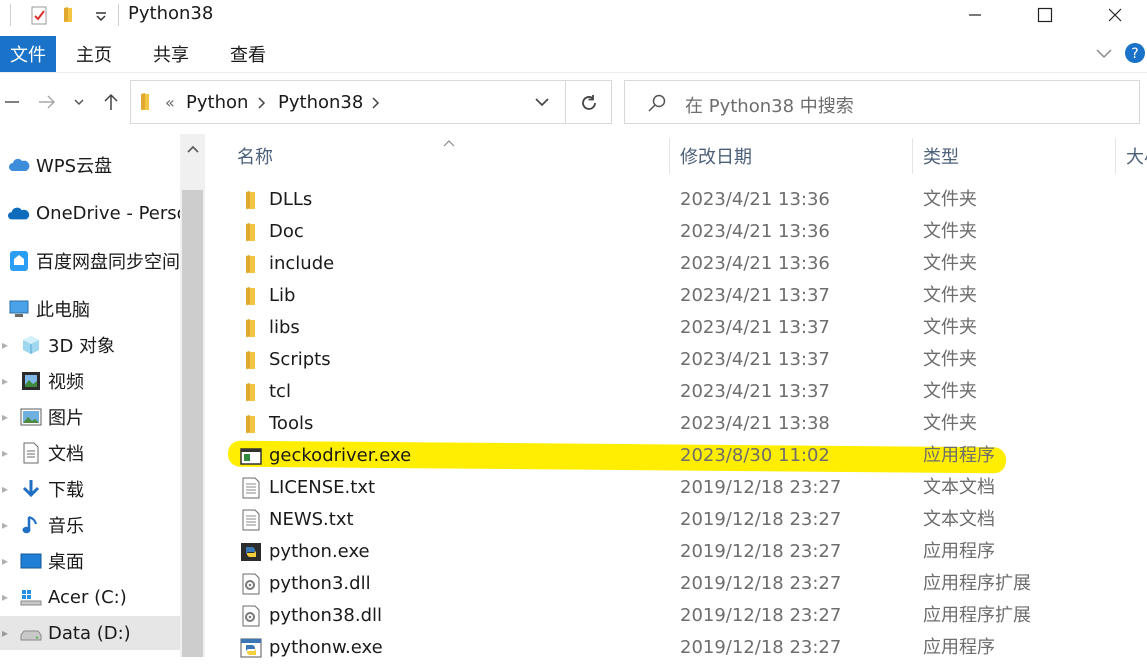 This screenshot has width=1147, height=664. What do you see at coordinates (100, 489) in the screenshot?
I see `sidebar-item-downloads: 下载` at bounding box center [100, 489].